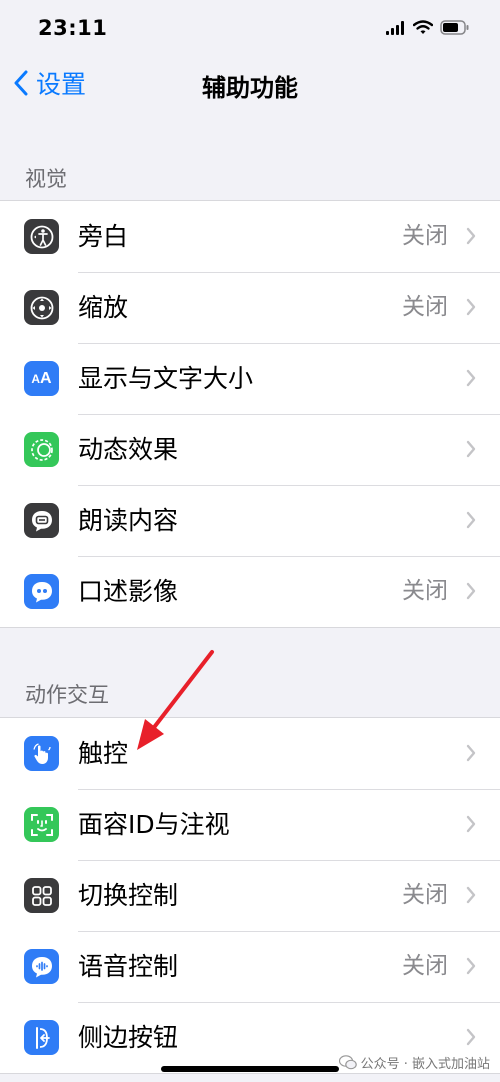  I want to click on row-label: 显示与文字大小, so click(166, 378).